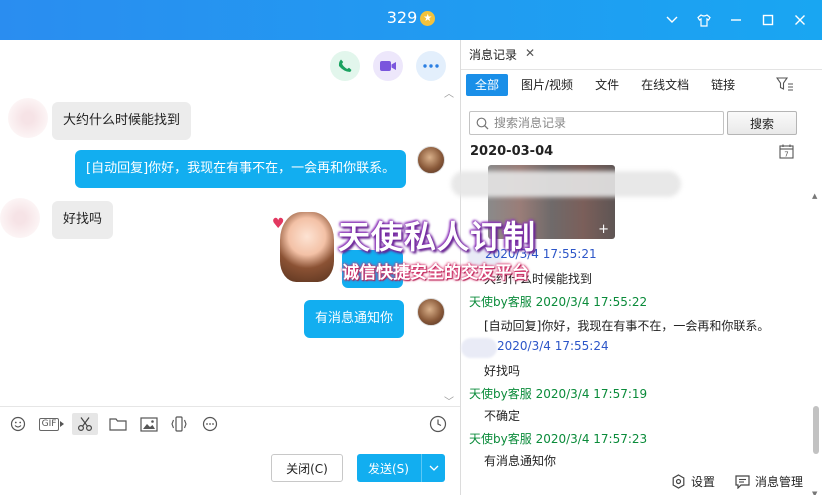 The width and height of the screenshot is (822, 495). Describe the element at coordinates (149, 424) in the screenshot. I see `image-icon` at that location.